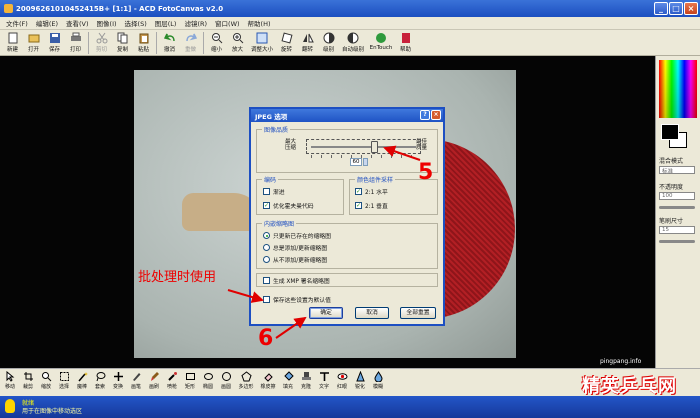 Image resolution: width=700 pixels, height=418 pixels. Describe the element at coordinates (350, 407) in the screenshot. I see `status-bar: 就绪 用于在图像中移动选区` at that location.